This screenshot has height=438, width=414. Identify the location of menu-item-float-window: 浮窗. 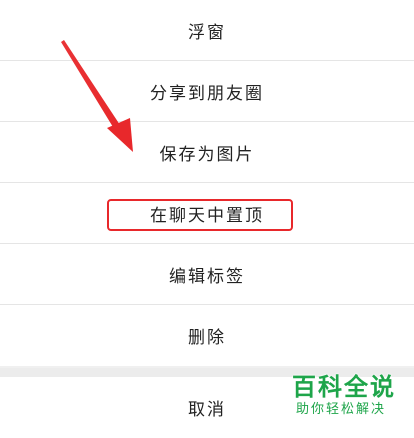
(207, 30).